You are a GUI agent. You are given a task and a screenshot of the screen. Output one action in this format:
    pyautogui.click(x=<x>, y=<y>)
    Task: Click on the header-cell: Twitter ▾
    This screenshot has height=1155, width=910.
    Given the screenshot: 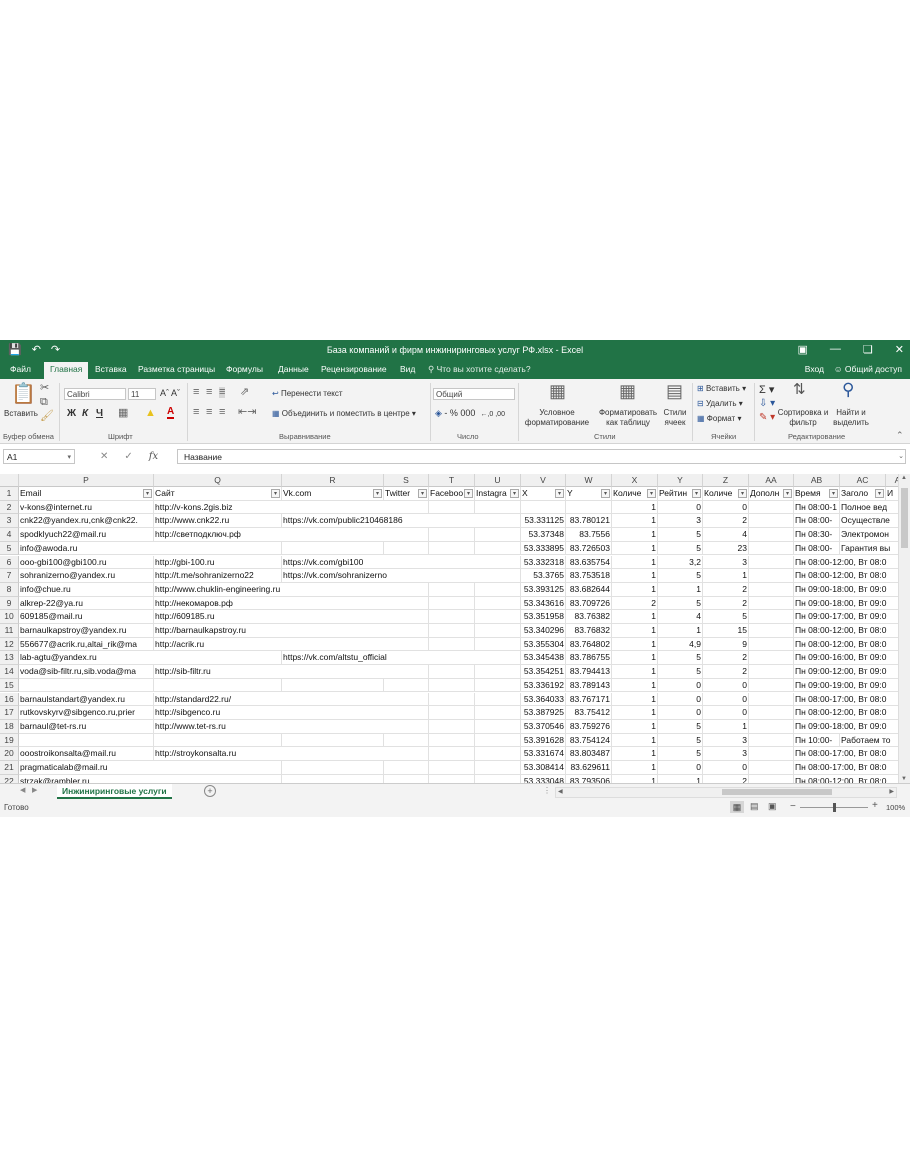 What is the action you would take?
    pyautogui.click(x=406, y=494)
    